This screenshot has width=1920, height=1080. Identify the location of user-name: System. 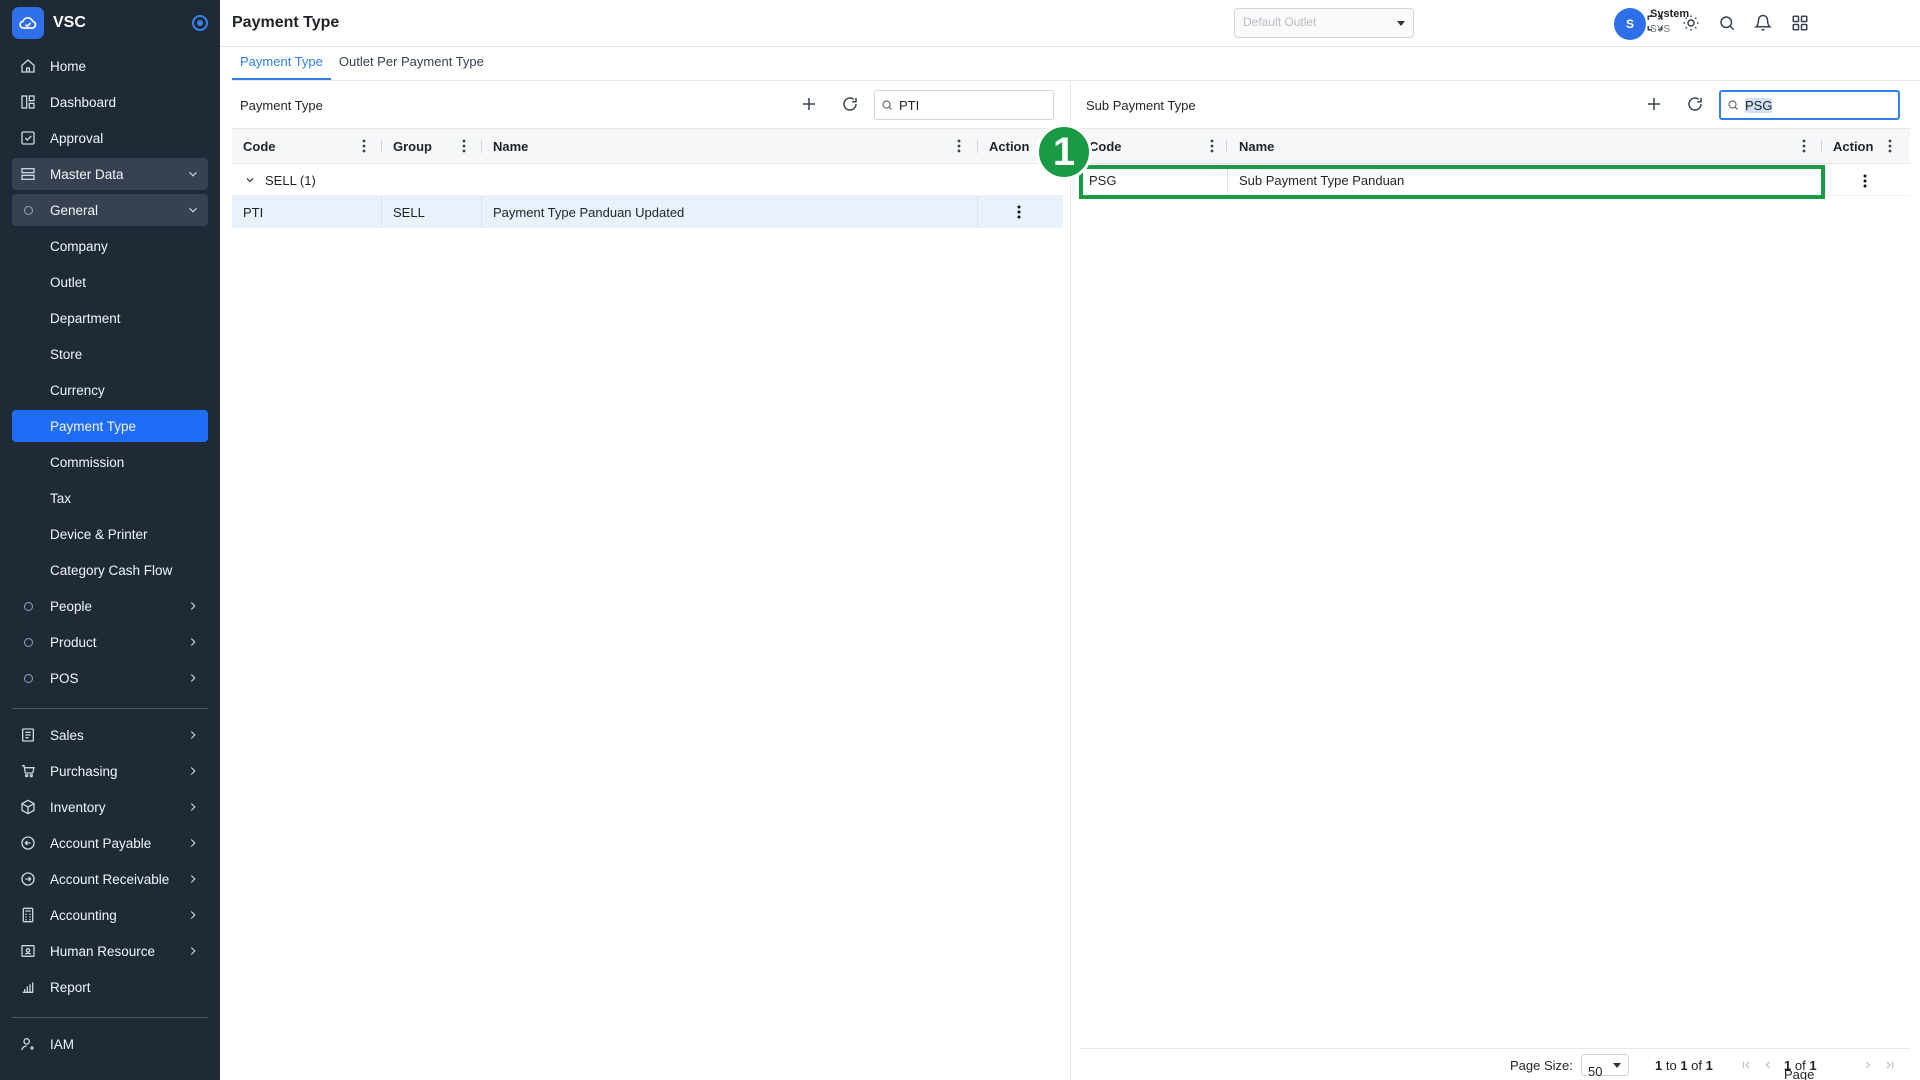
(1670, 14).